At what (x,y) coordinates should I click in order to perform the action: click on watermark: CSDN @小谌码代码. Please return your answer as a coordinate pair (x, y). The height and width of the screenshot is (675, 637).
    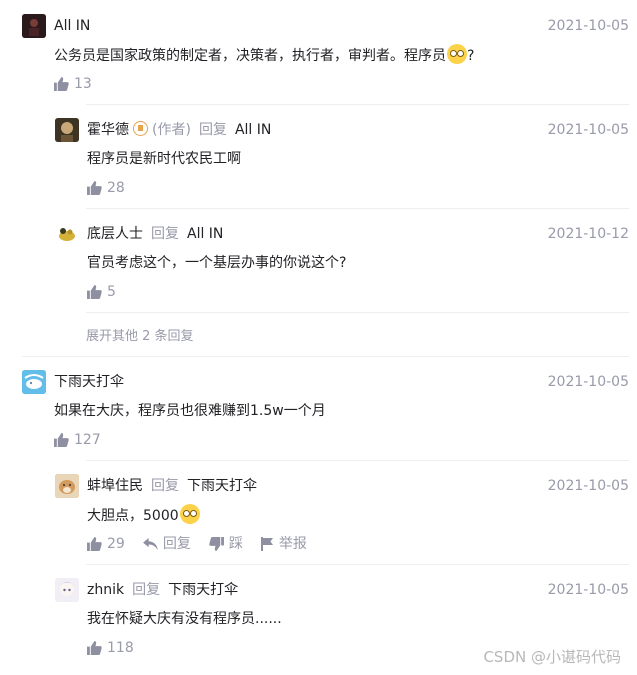
    Looking at the image, I should click on (552, 657).